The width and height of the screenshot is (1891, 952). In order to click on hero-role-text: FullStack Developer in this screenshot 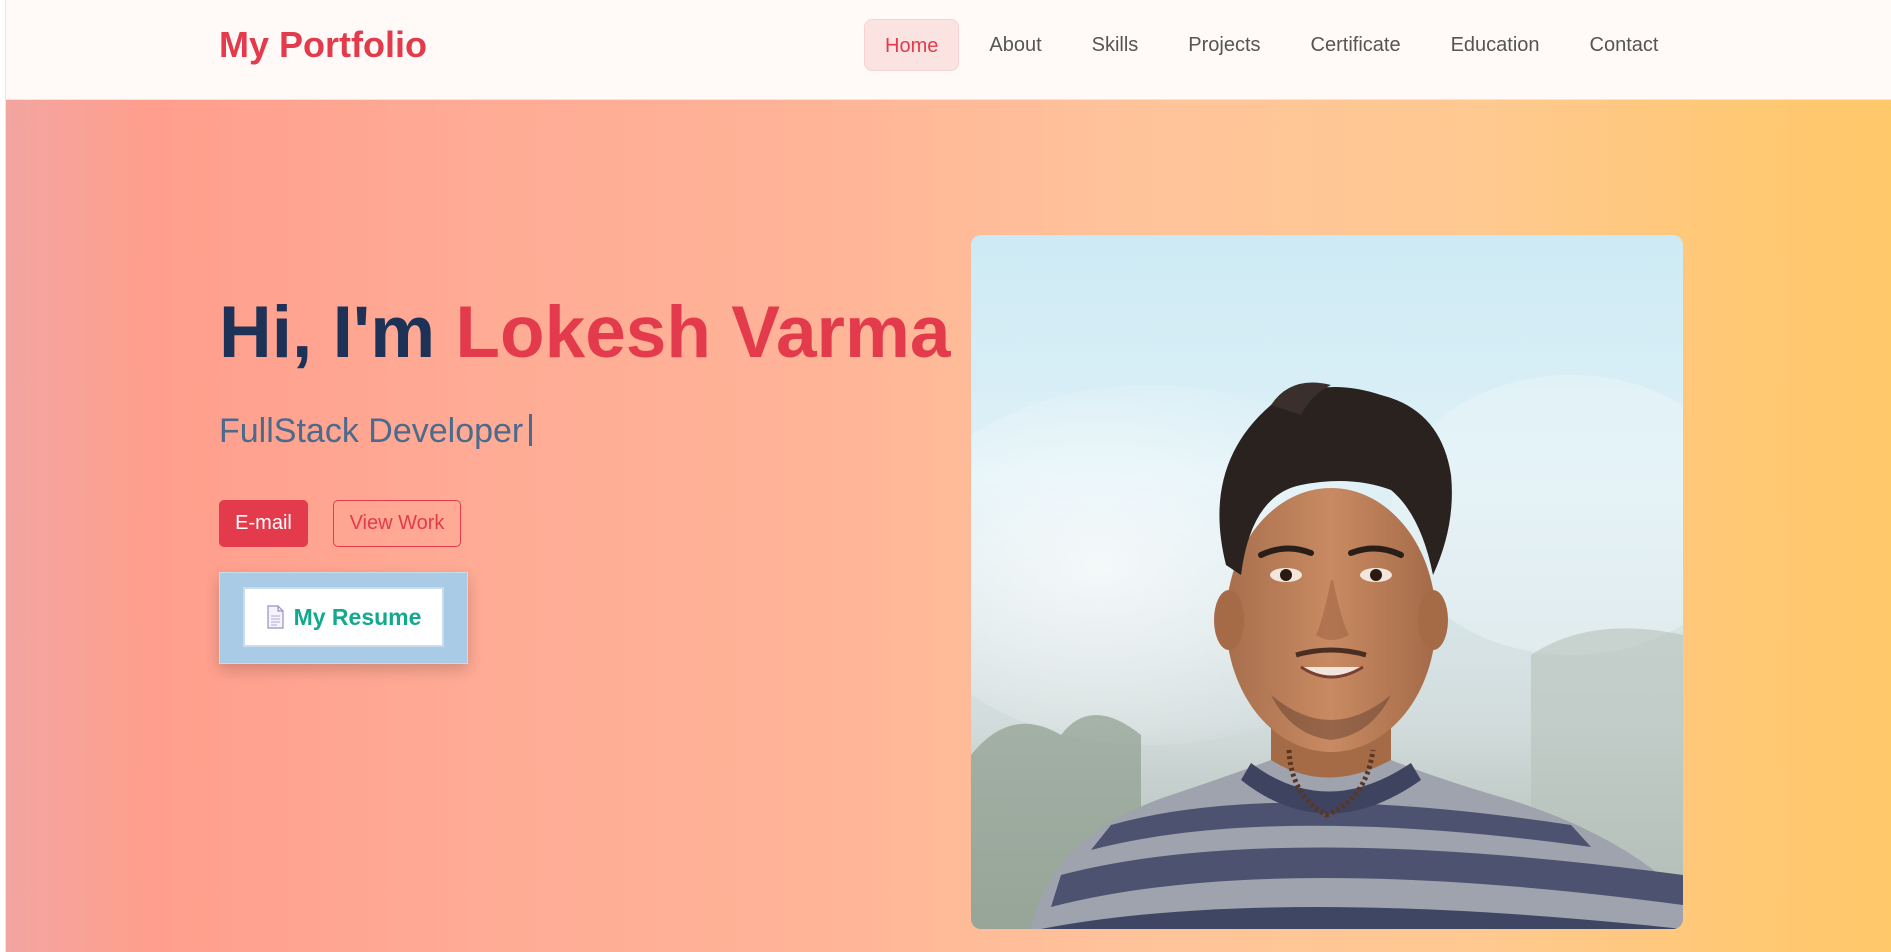, I will do `click(371, 431)`.